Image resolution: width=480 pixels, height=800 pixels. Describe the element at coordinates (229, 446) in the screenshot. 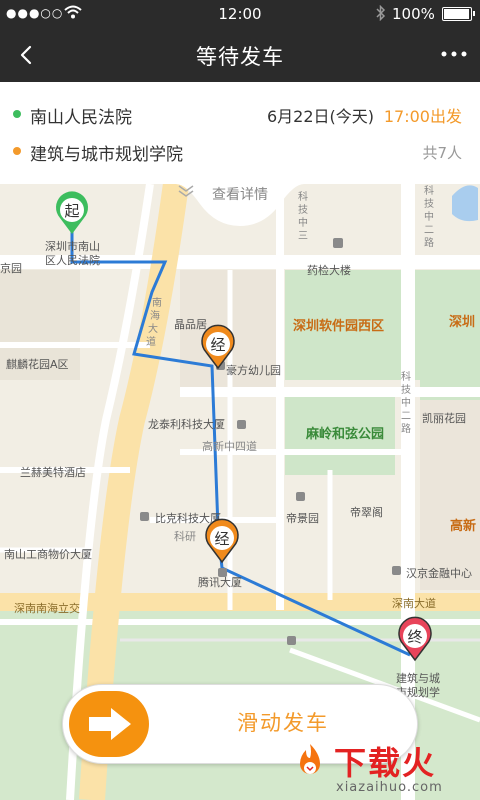

I see `map-label: 高新中四道` at that location.